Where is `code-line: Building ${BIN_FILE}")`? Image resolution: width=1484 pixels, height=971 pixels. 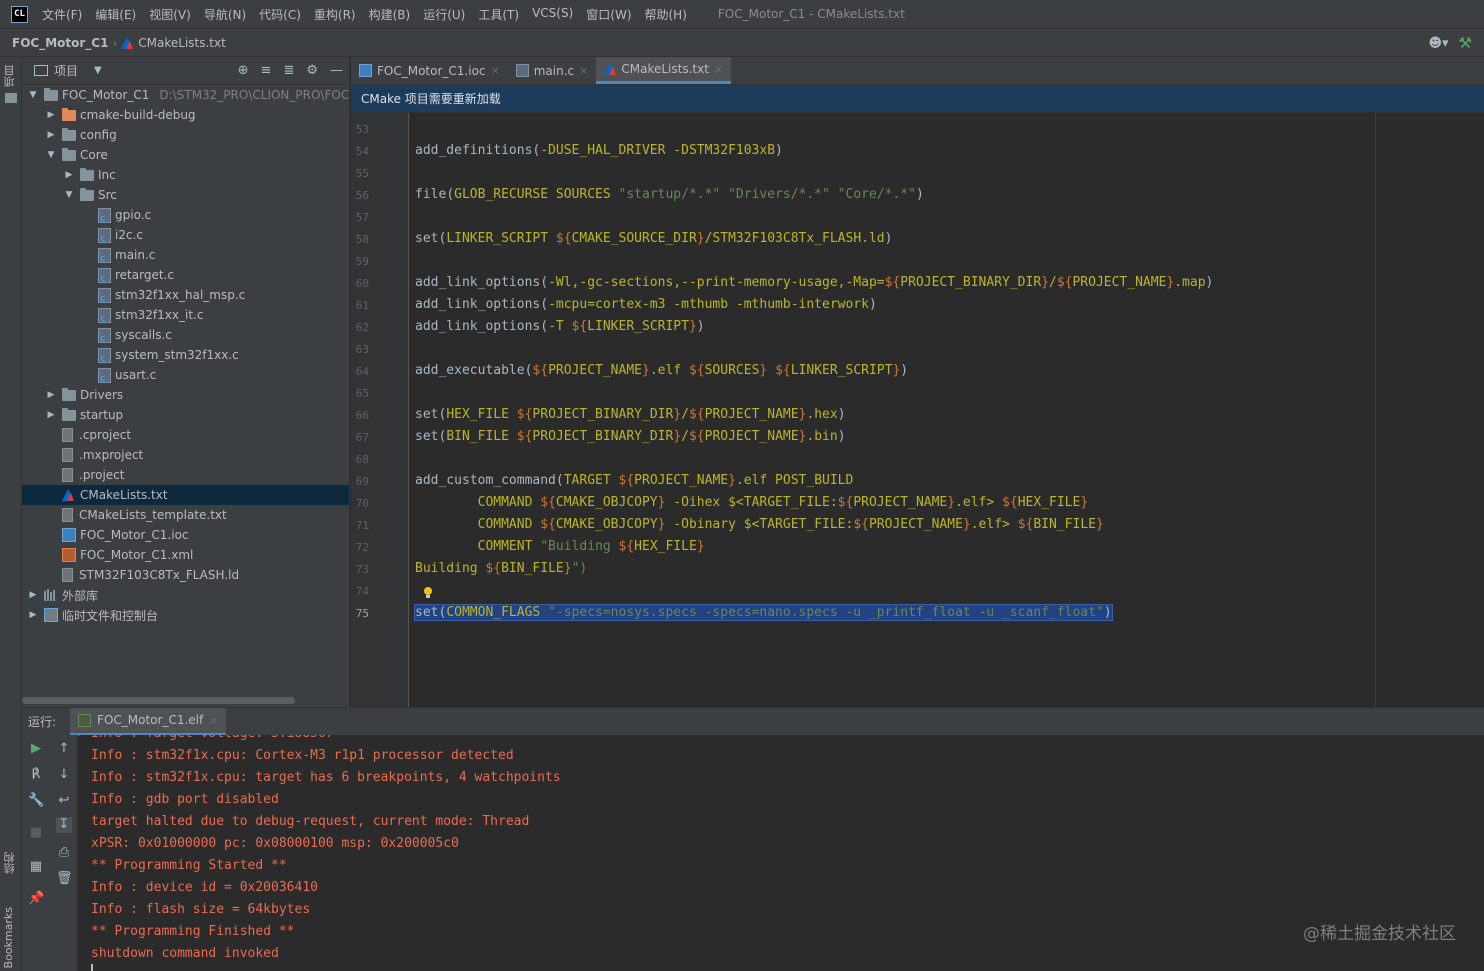 code-line: Building ${BIN_FILE}") is located at coordinates (501, 569).